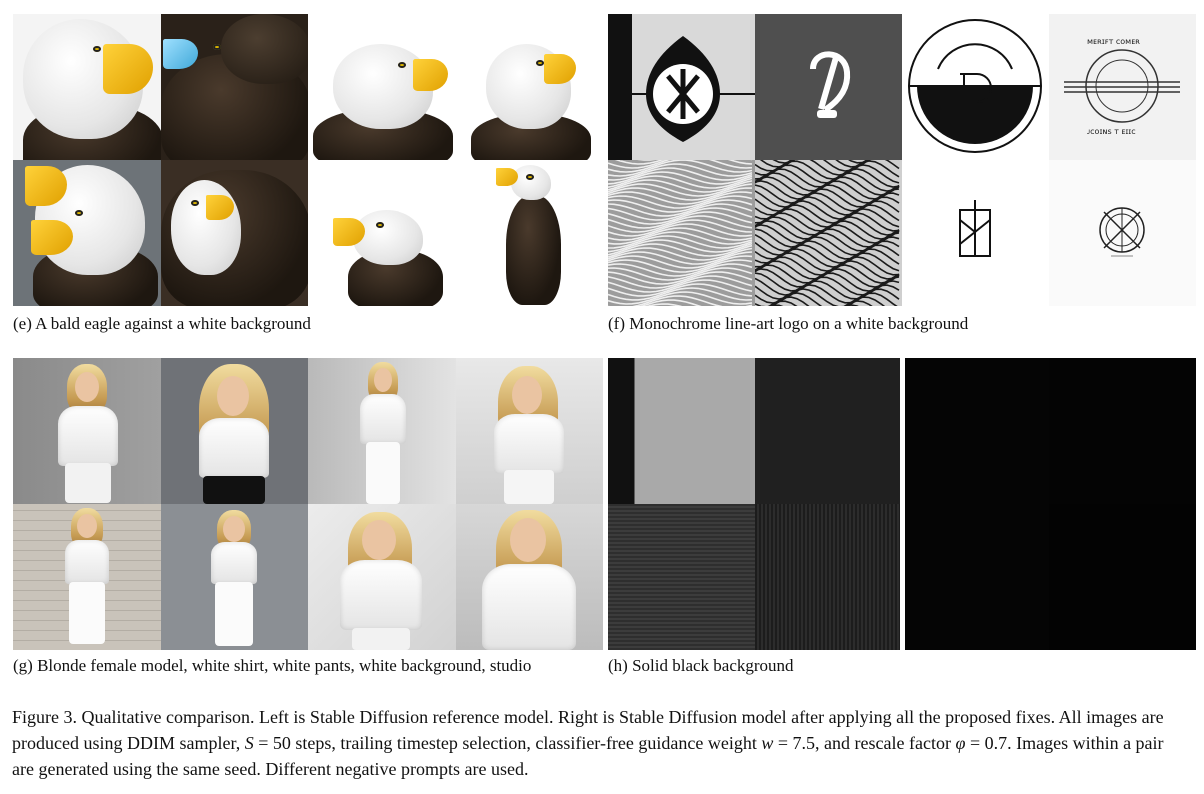 This screenshot has width=1204, height=794. I want to click on caption-var-w: w, so click(767, 743).